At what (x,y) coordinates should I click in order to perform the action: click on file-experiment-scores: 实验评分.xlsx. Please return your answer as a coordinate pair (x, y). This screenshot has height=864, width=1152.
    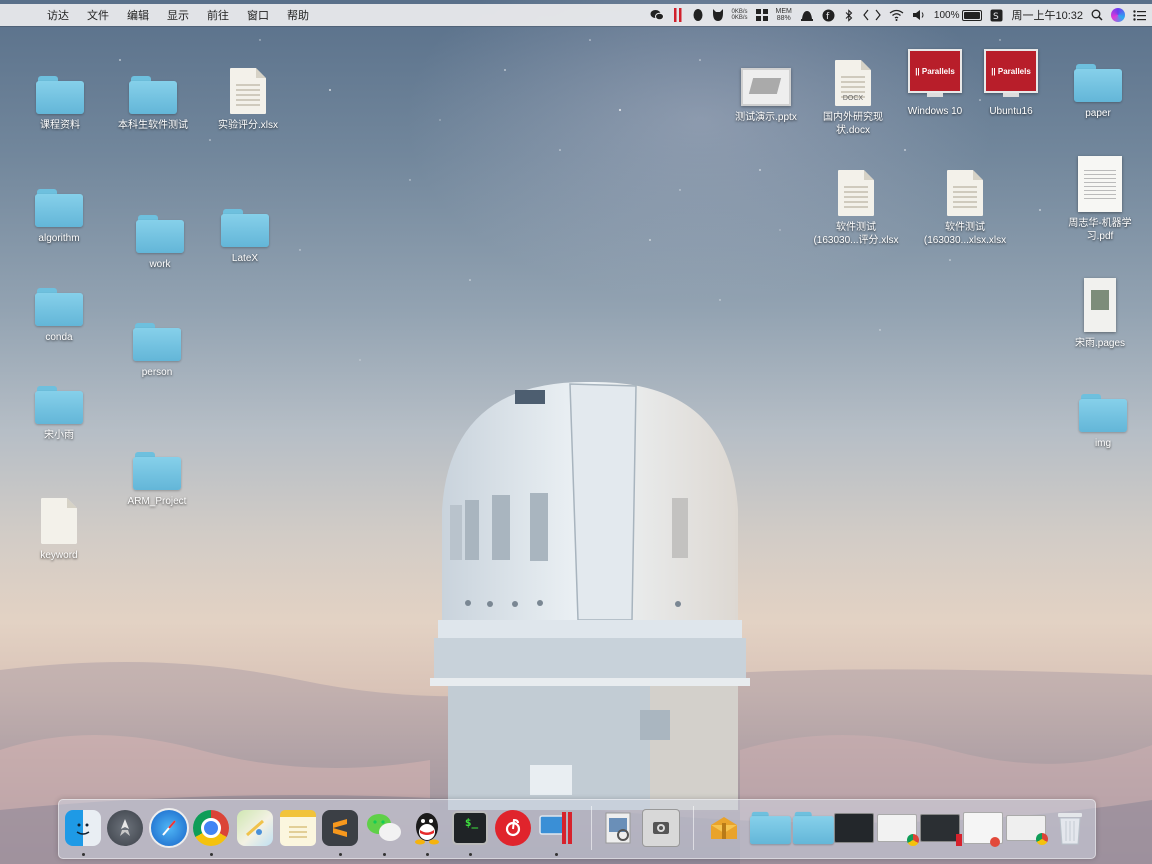
    Looking at the image, I should click on (248, 96).